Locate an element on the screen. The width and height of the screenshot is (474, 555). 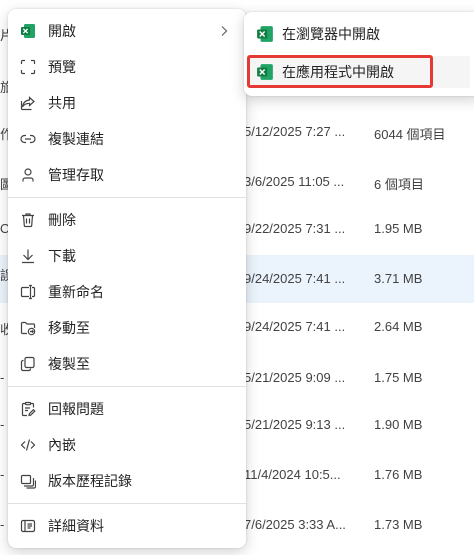
menu-item-label: 預覽 is located at coordinates (62, 67).